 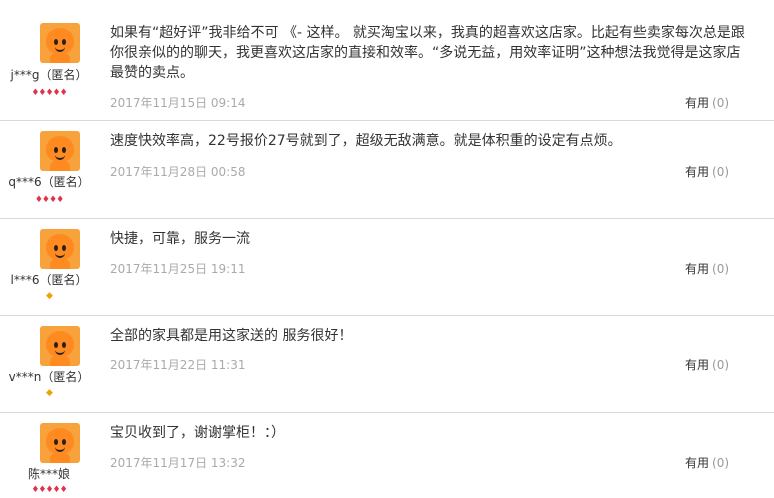 I want to click on review-date: 2017年11月15日 09:14, so click(x=178, y=103).